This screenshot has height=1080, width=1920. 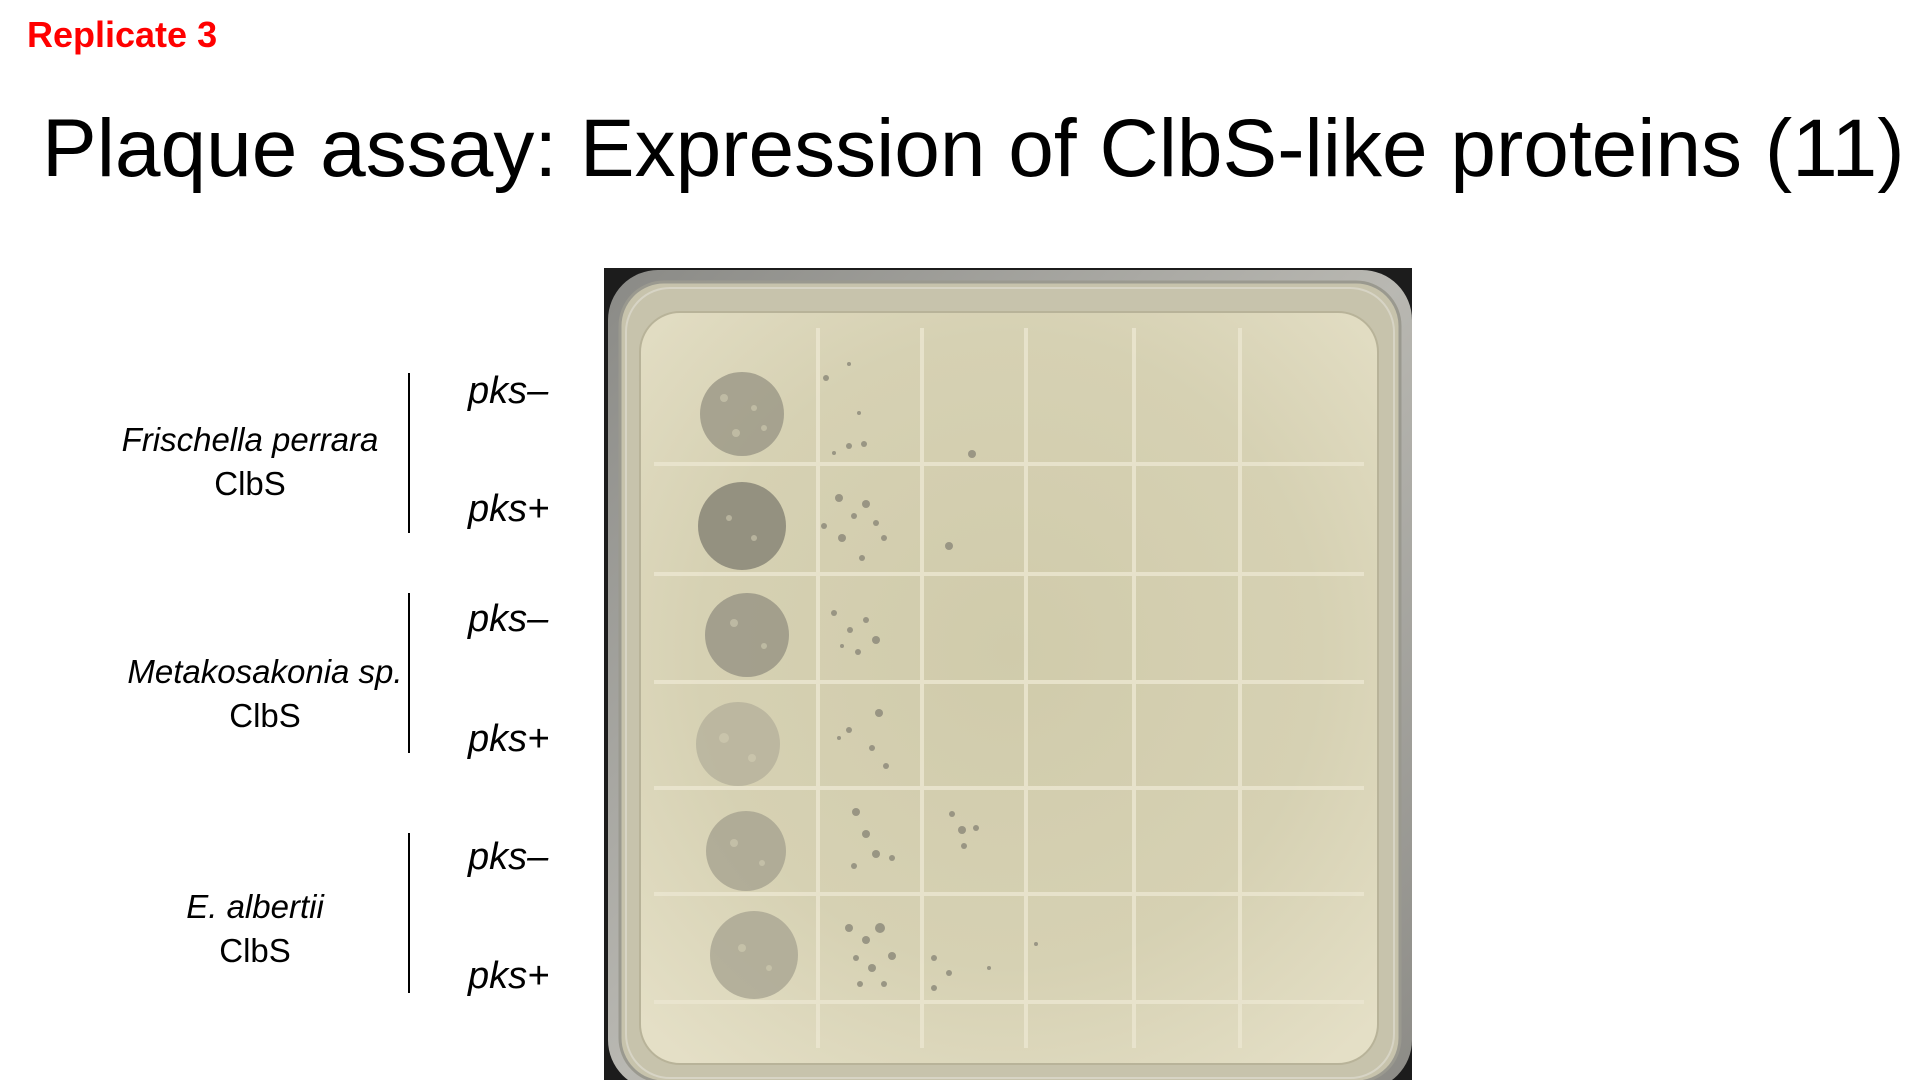 What do you see at coordinates (255, 929) in the screenshot?
I see `group-label-albertii: E. albertii ClbS` at bounding box center [255, 929].